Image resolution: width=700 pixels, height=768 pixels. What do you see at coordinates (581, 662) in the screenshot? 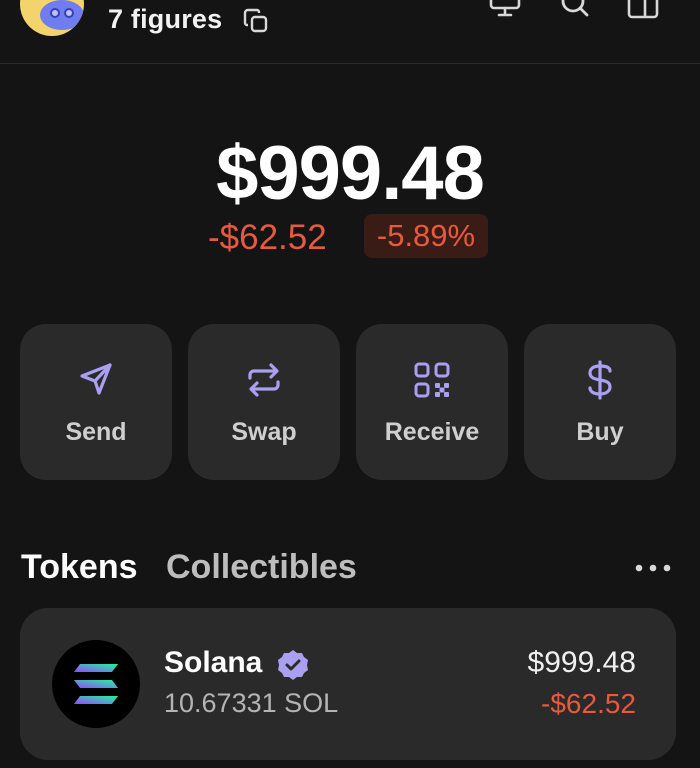
I see `token-value: $999.48` at bounding box center [581, 662].